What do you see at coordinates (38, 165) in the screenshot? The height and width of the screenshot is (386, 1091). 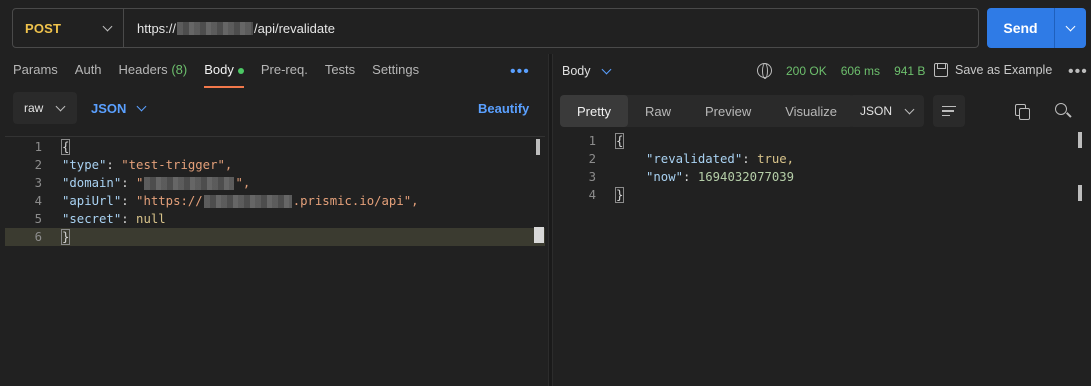 I see `line-number: 2` at bounding box center [38, 165].